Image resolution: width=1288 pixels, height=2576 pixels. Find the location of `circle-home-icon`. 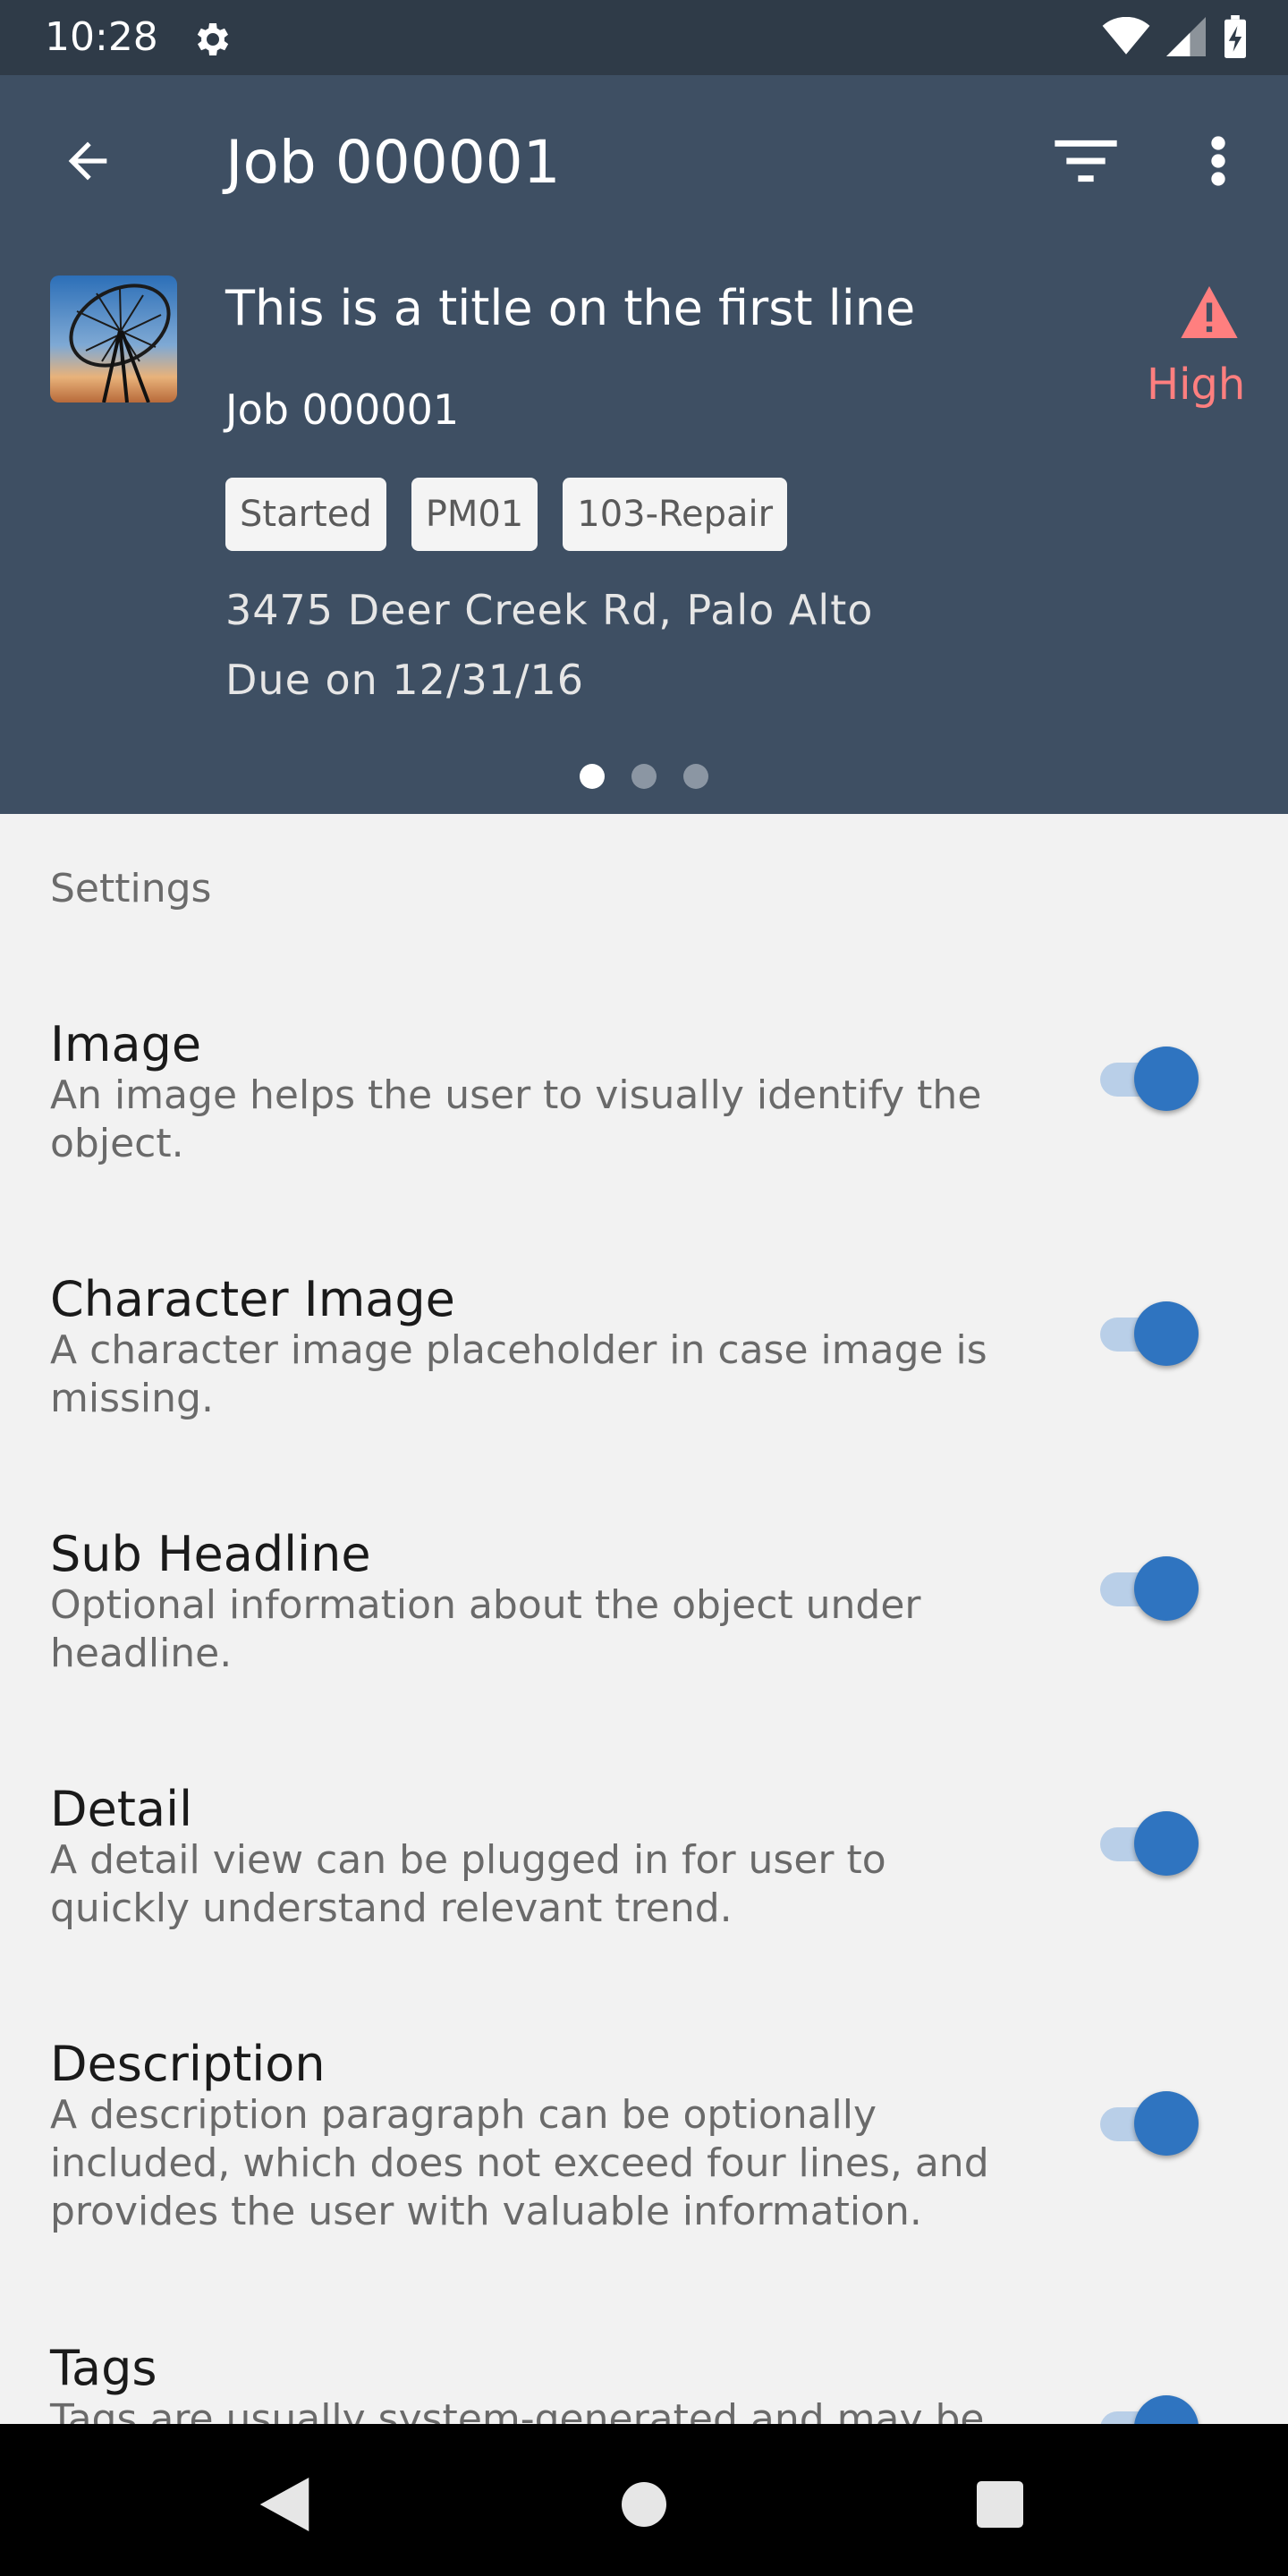

circle-home-icon is located at coordinates (644, 2506).